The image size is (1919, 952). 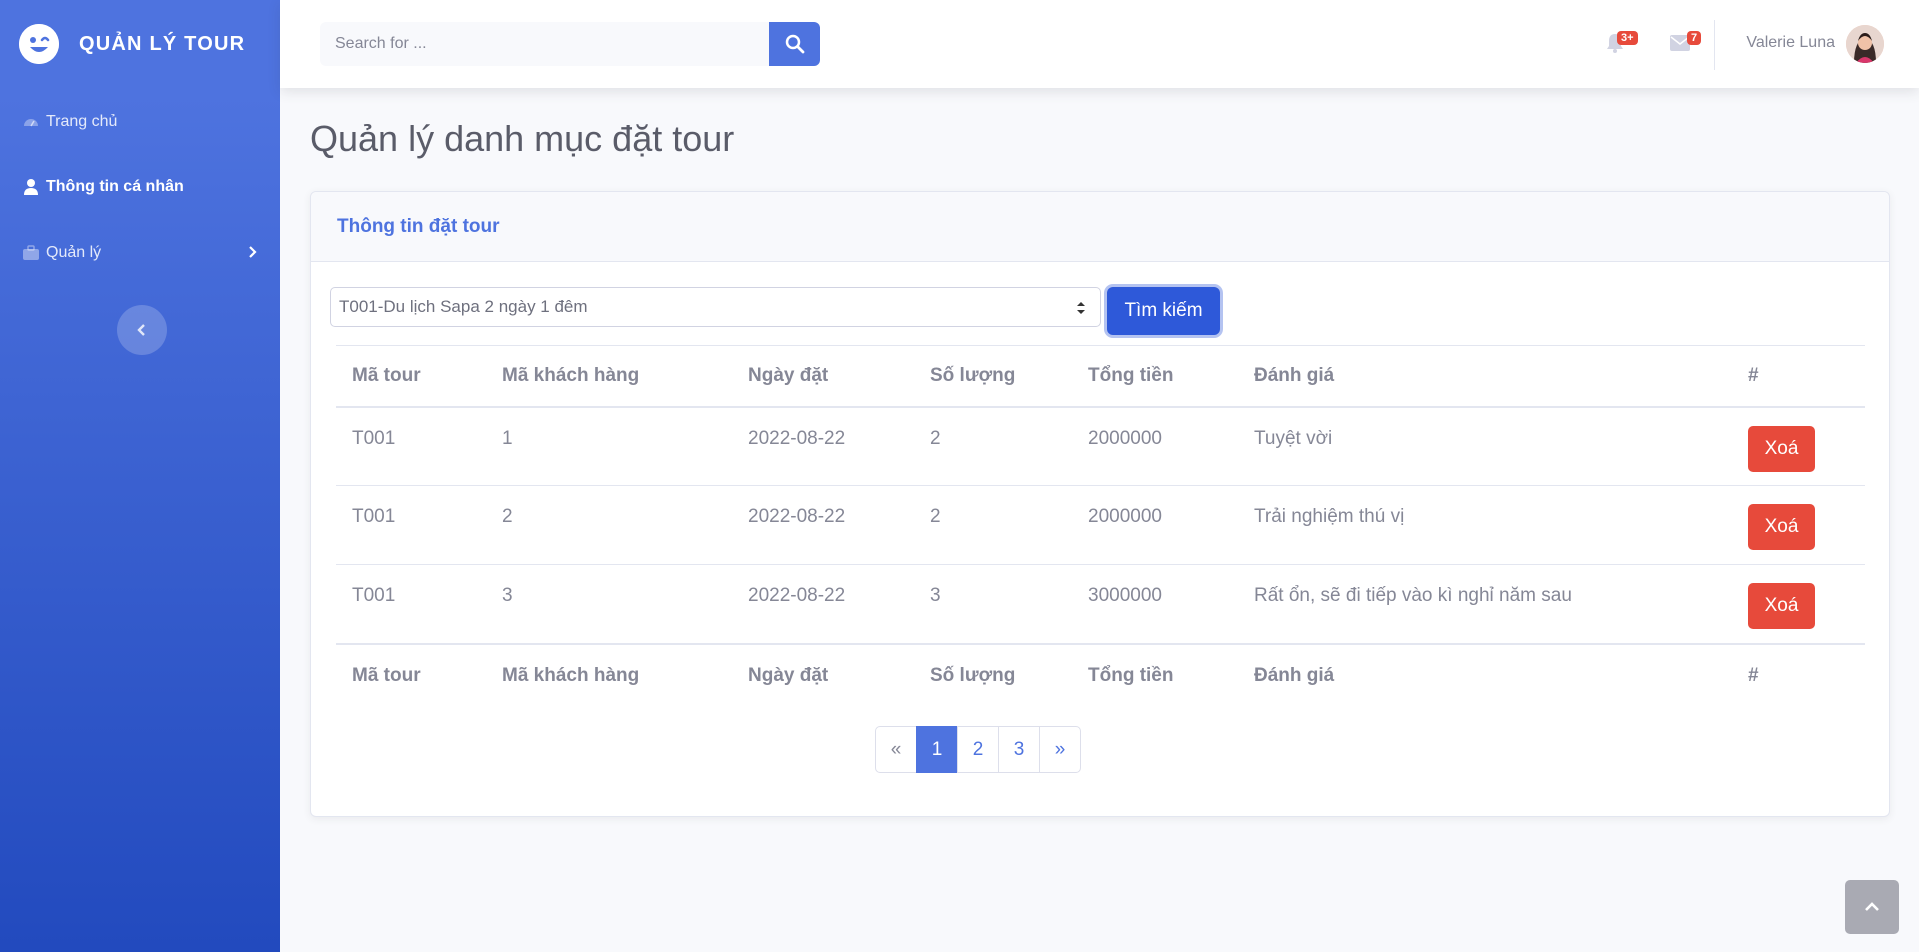 I want to click on sidebar-item-label: Trang chủ, so click(x=82, y=121).